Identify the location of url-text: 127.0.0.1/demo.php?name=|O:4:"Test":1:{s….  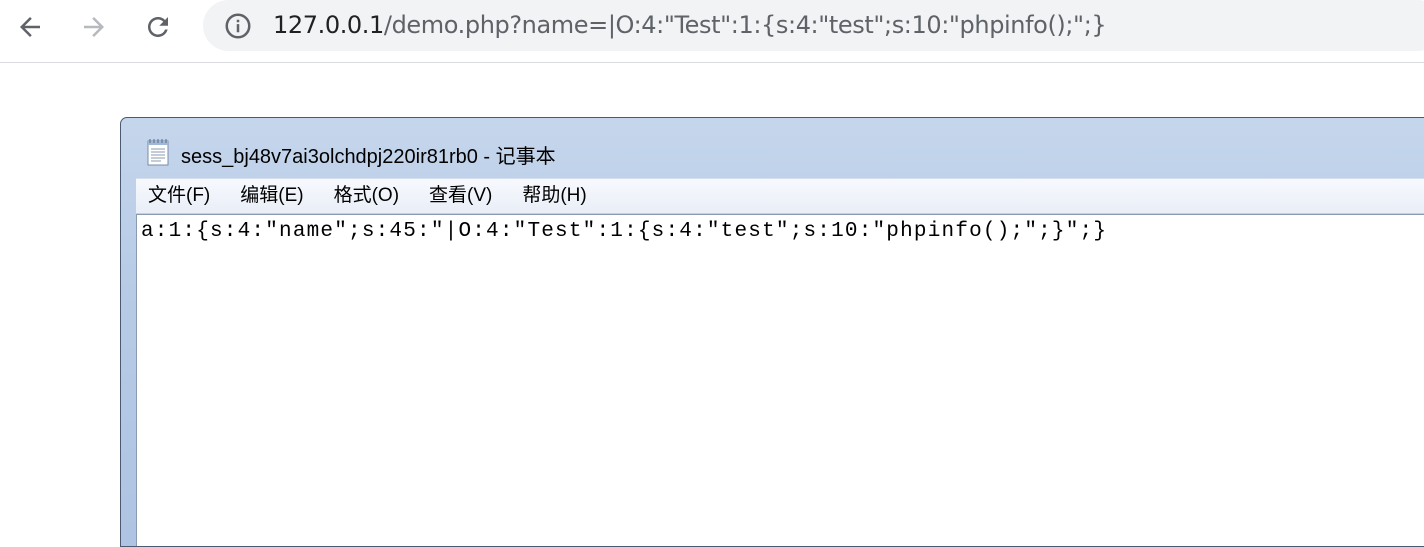
(690, 25).